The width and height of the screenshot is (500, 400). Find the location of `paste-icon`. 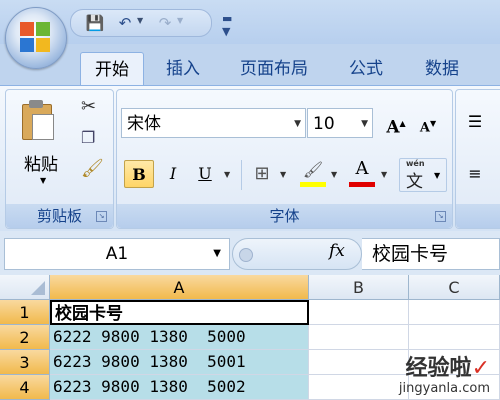

paste-icon is located at coordinates (37, 121).